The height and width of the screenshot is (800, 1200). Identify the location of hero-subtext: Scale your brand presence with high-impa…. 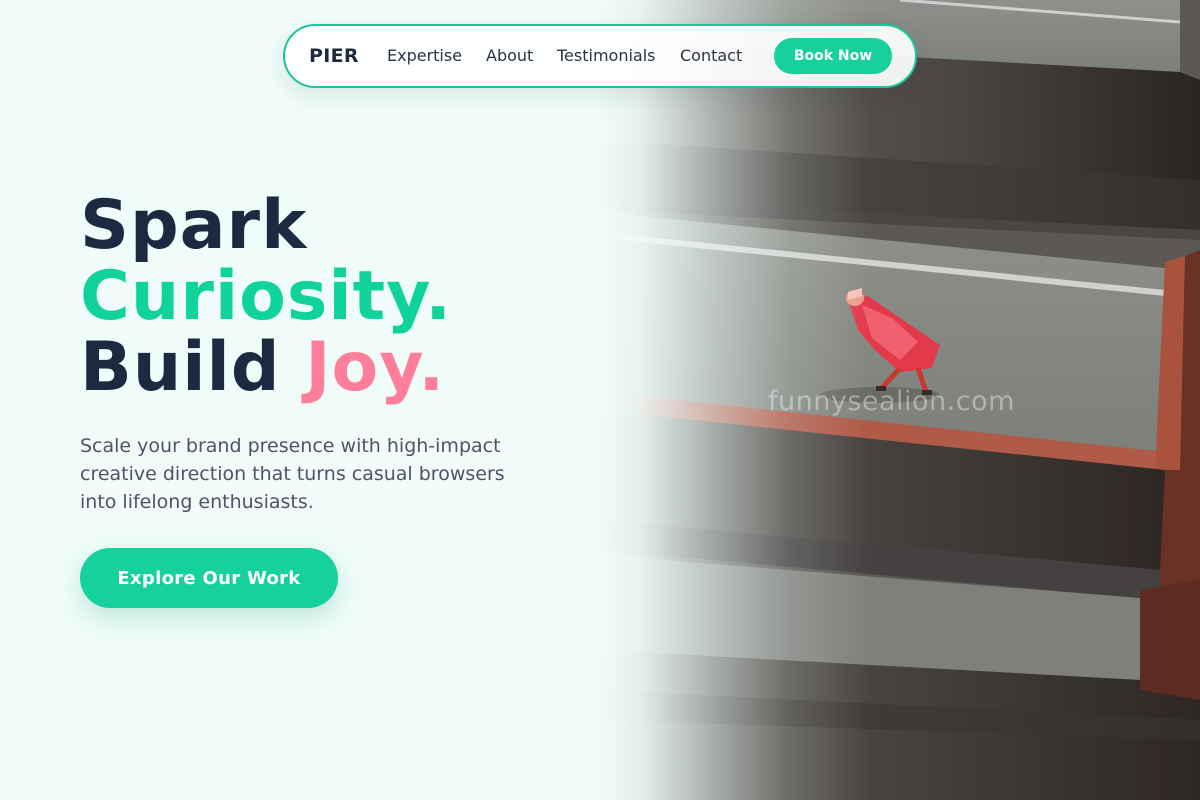
(292, 474).